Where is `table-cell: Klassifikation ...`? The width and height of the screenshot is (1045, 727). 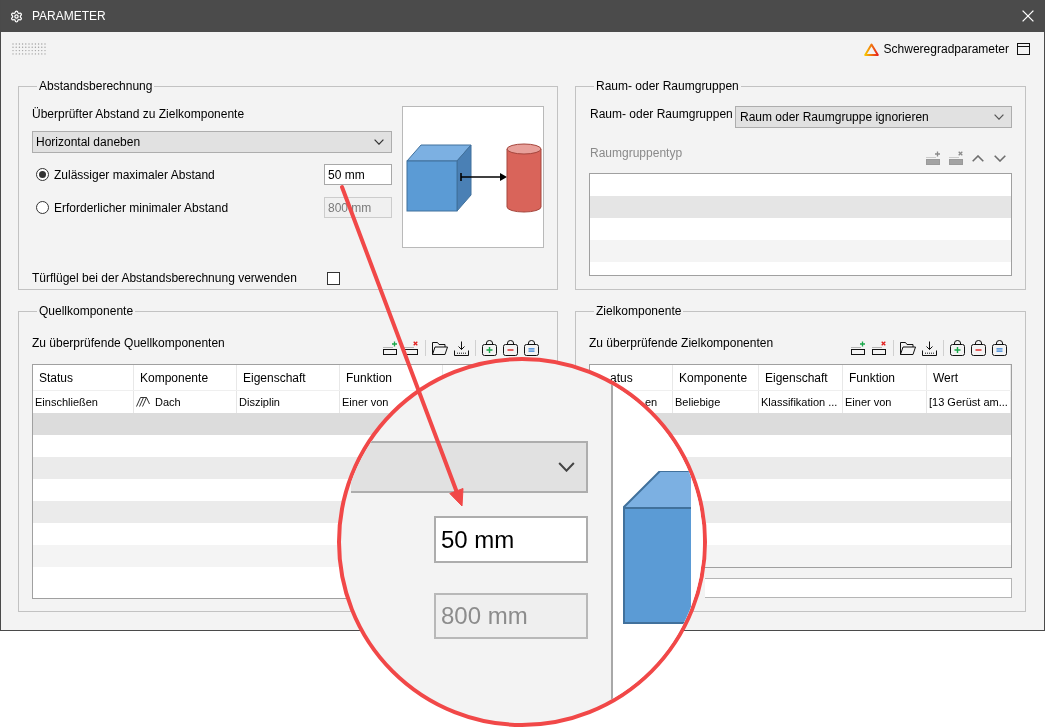
table-cell: Klassifikation ... is located at coordinates (799, 402).